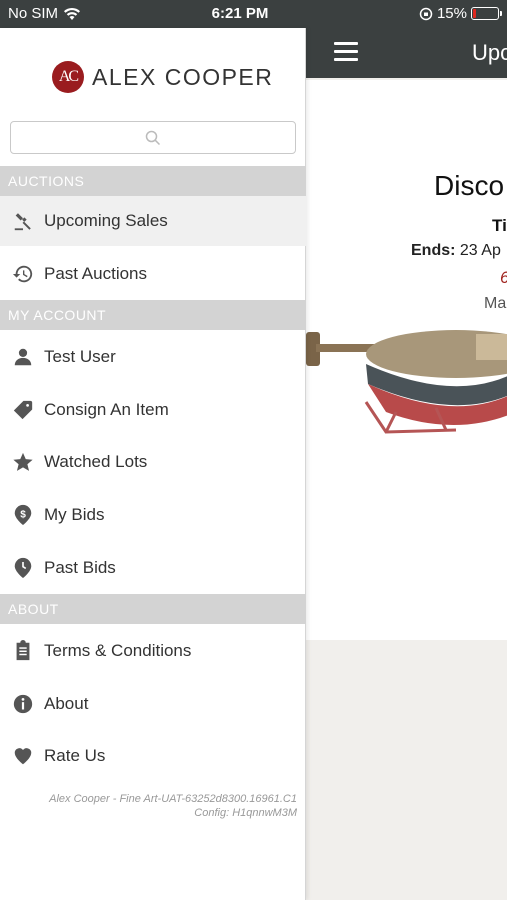 The height and width of the screenshot is (900, 507). I want to click on info-icon, so click(23, 704).